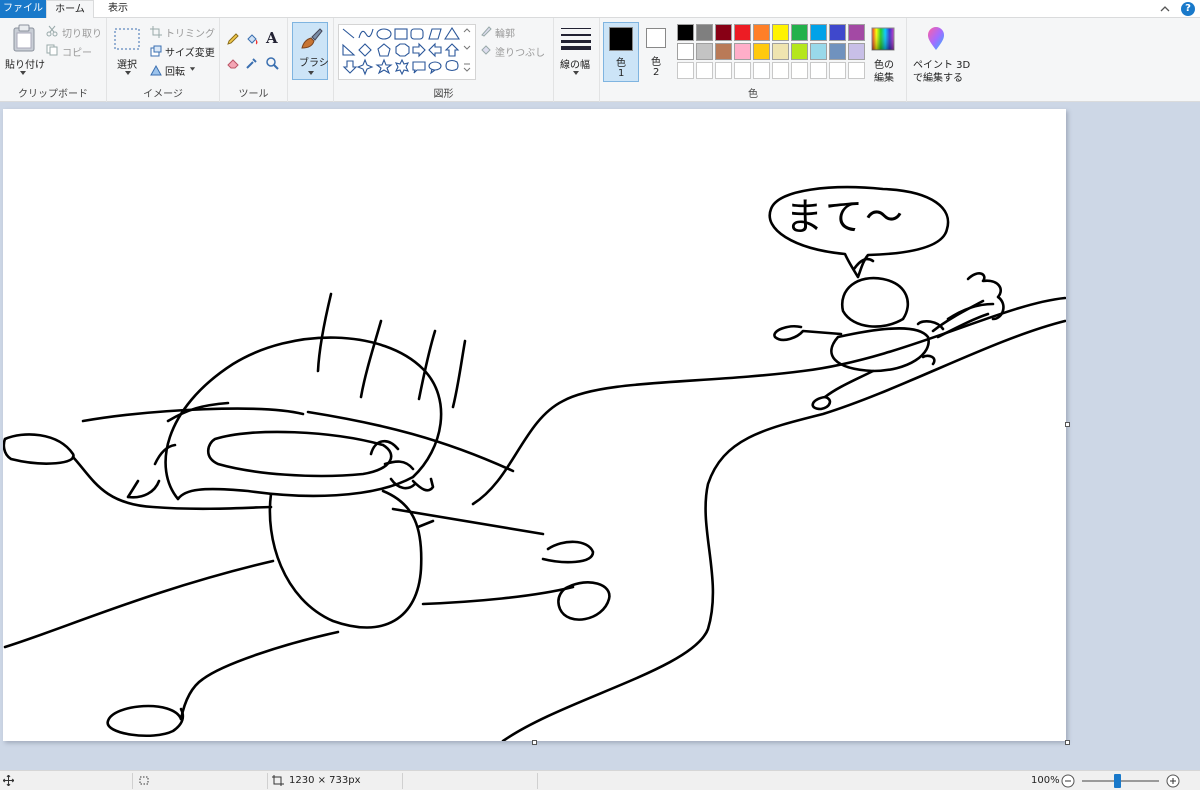 The width and height of the screenshot is (1200, 790). What do you see at coordinates (621, 39) in the screenshot?
I see `color1-swatch` at bounding box center [621, 39].